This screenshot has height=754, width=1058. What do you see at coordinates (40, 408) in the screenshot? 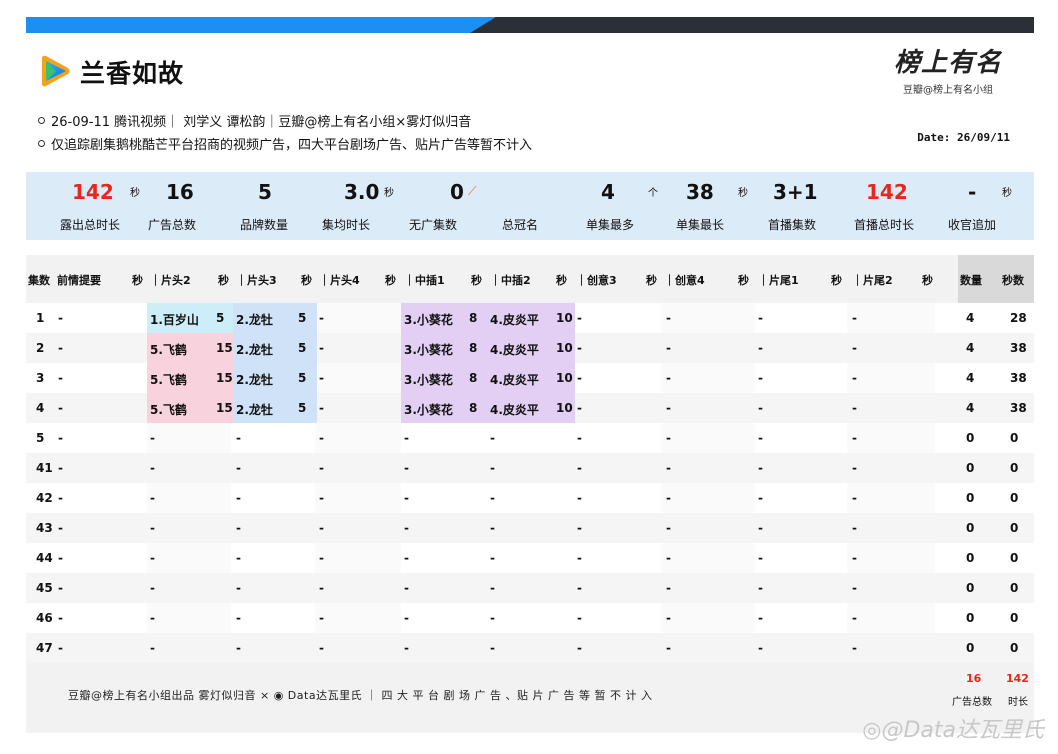
I see `episode-cell: 4` at bounding box center [40, 408].